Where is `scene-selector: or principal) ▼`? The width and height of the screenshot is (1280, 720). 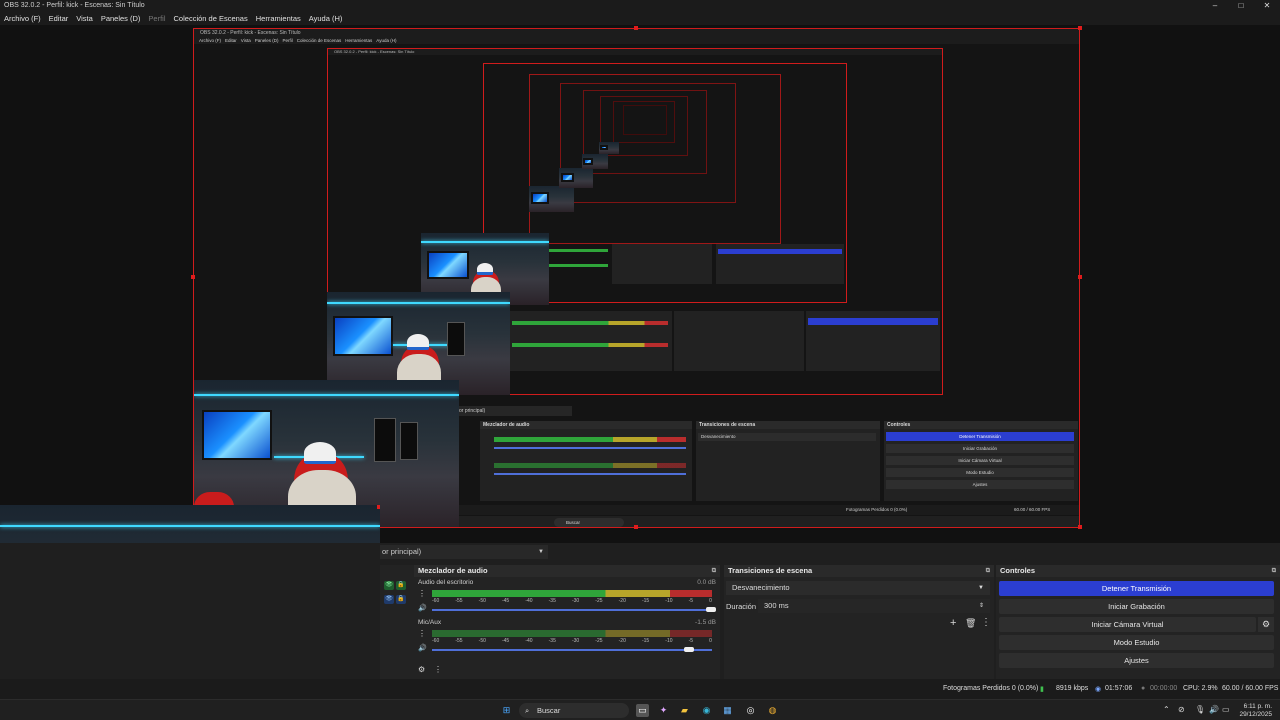 scene-selector: or principal) ▼ is located at coordinates (464, 552).